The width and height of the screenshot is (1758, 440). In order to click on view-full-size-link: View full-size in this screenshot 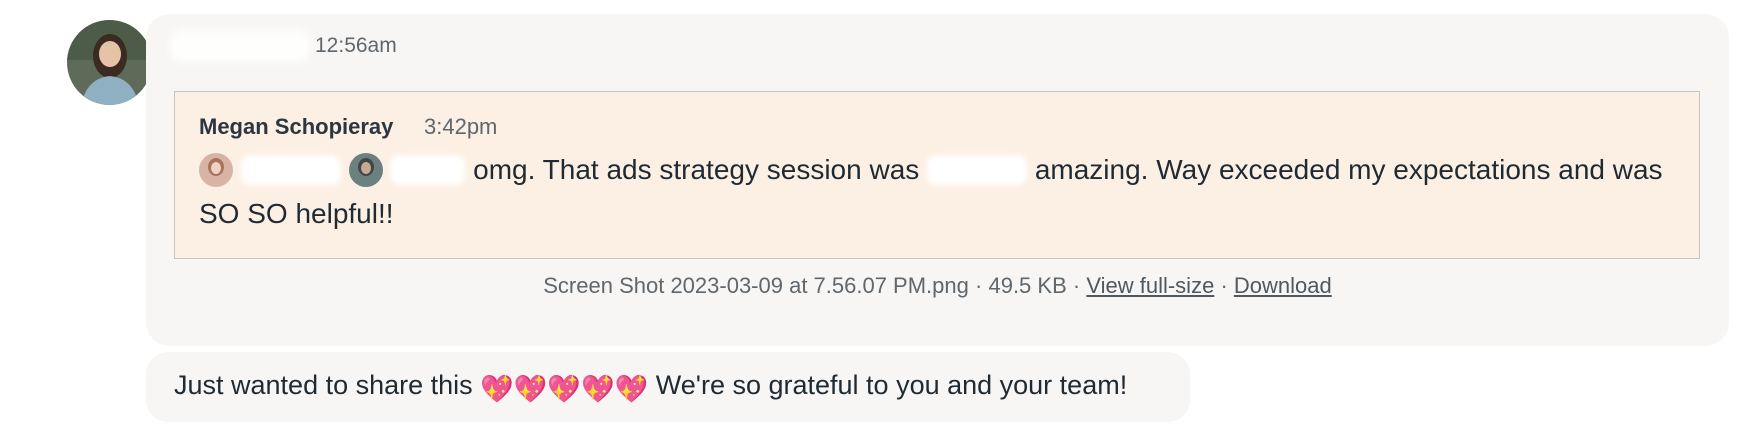, I will do `click(1150, 285)`.